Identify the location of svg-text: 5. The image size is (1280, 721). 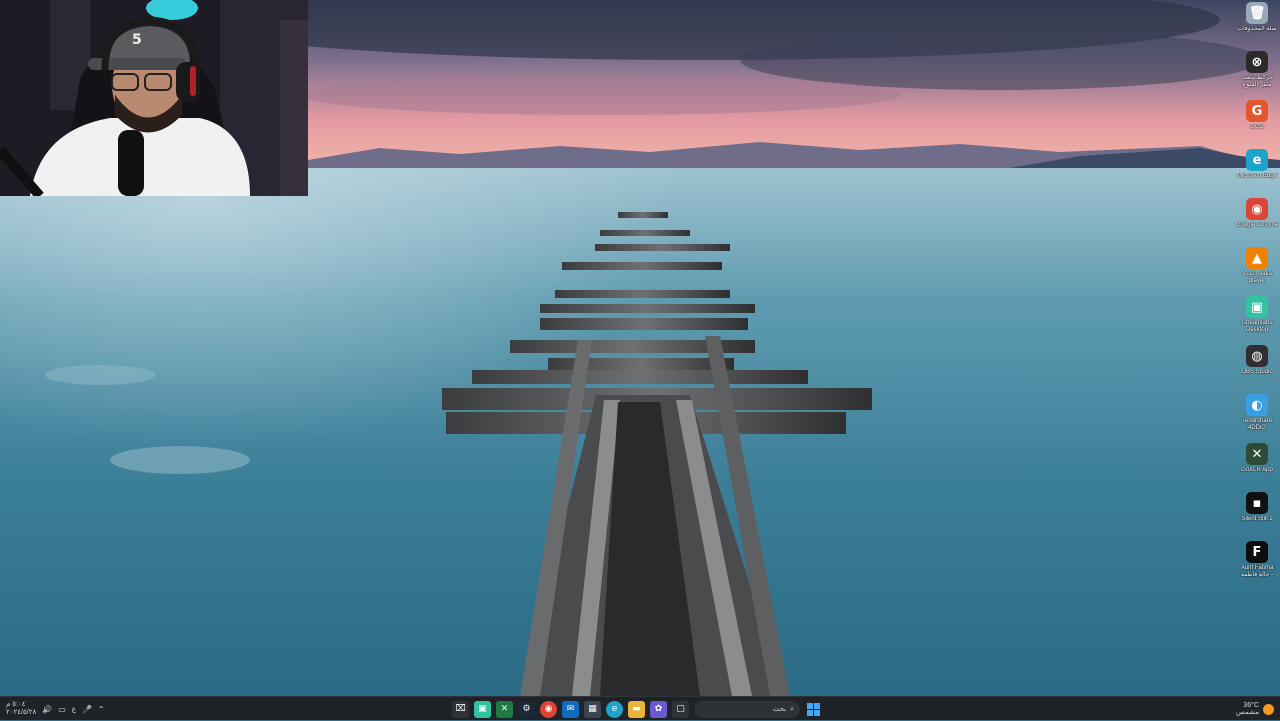
(137, 40).